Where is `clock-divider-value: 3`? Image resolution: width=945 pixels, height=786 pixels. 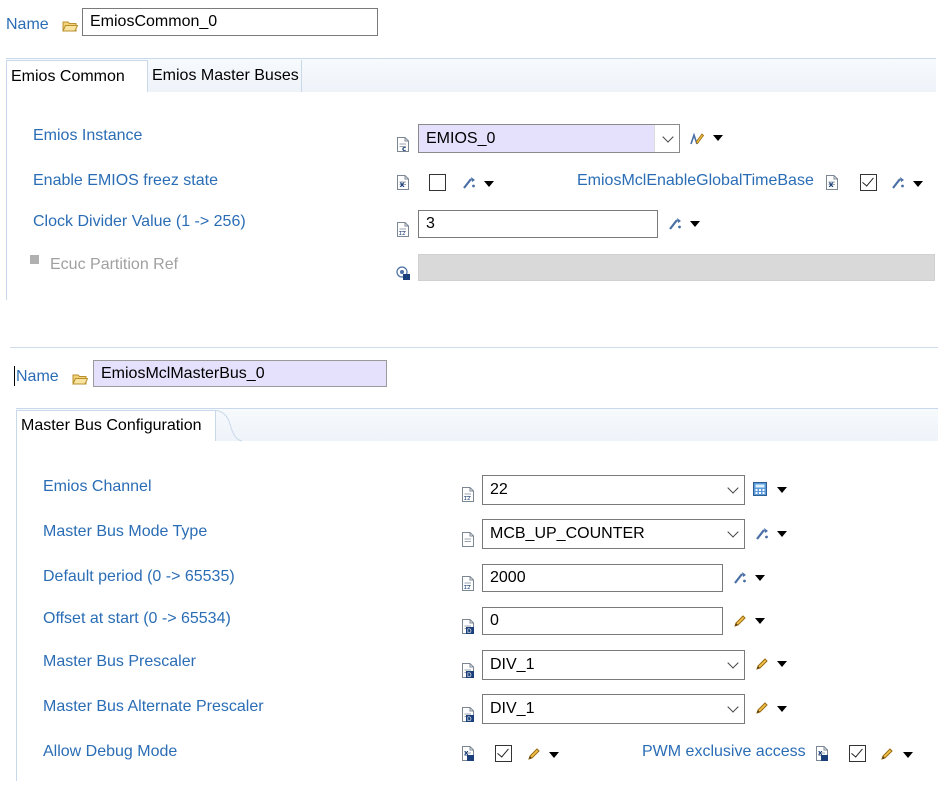
clock-divider-value: 3 is located at coordinates (430, 223).